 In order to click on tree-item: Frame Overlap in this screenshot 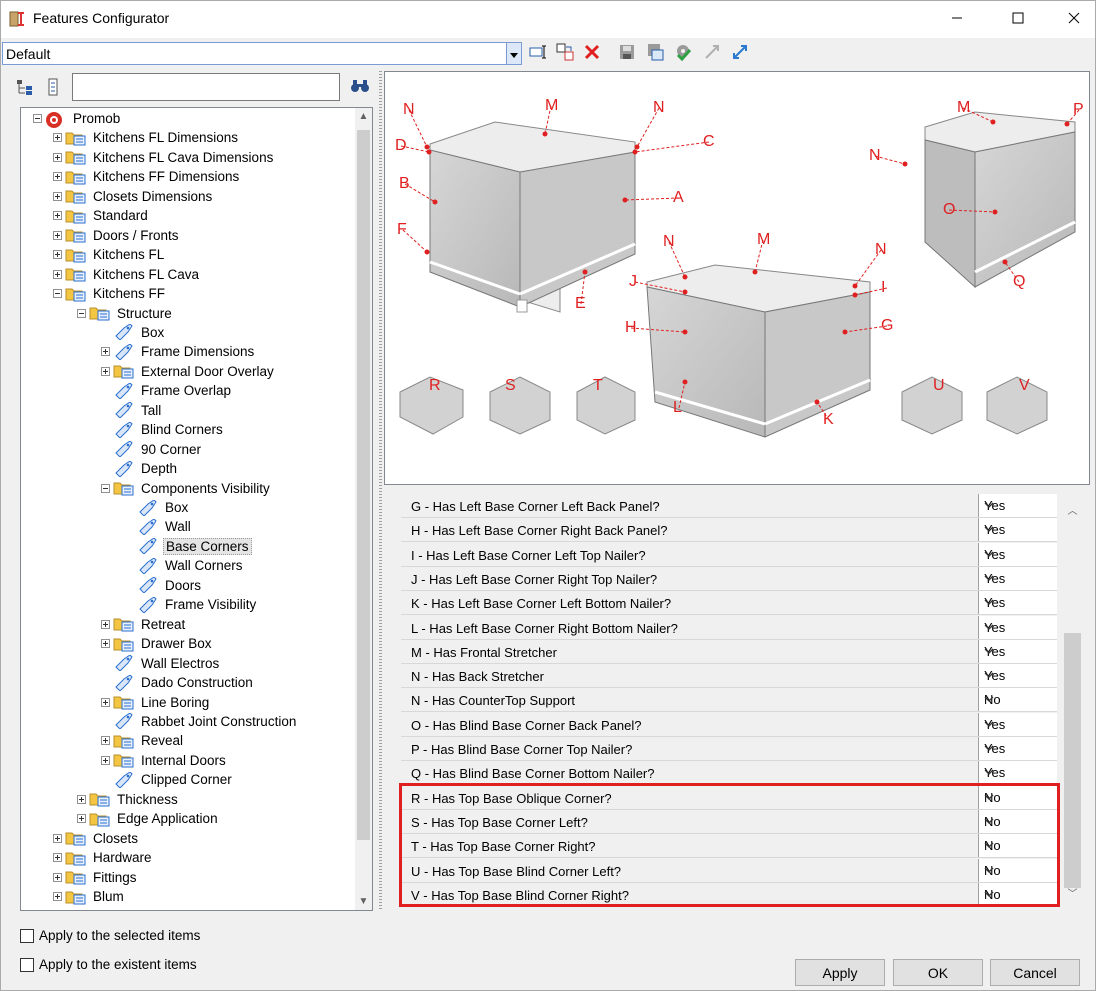, I will do `click(167, 390)`.